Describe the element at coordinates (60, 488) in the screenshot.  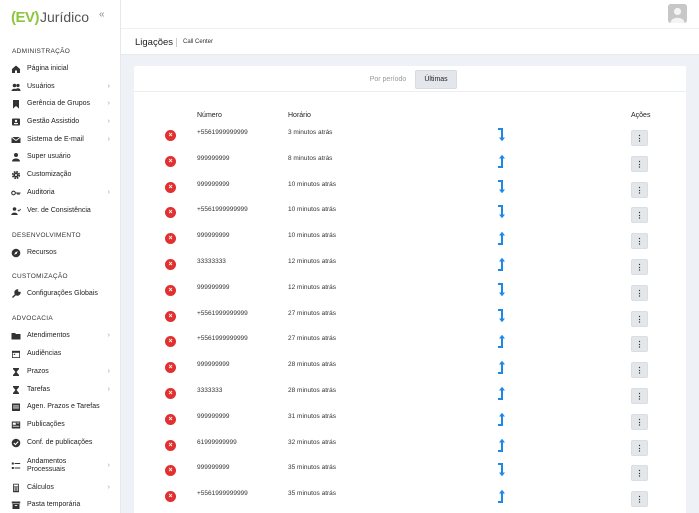
I see `sidebar-item-calculos: Cálculos ›` at that location.